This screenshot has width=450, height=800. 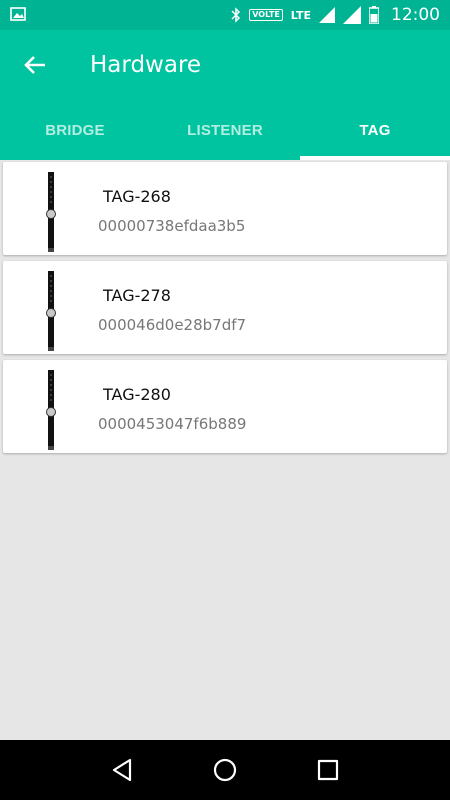 What do you see at coordinates (236, 15) in the screenshot?
I see `bluetooth-icon` at bounding box center [236, 15].